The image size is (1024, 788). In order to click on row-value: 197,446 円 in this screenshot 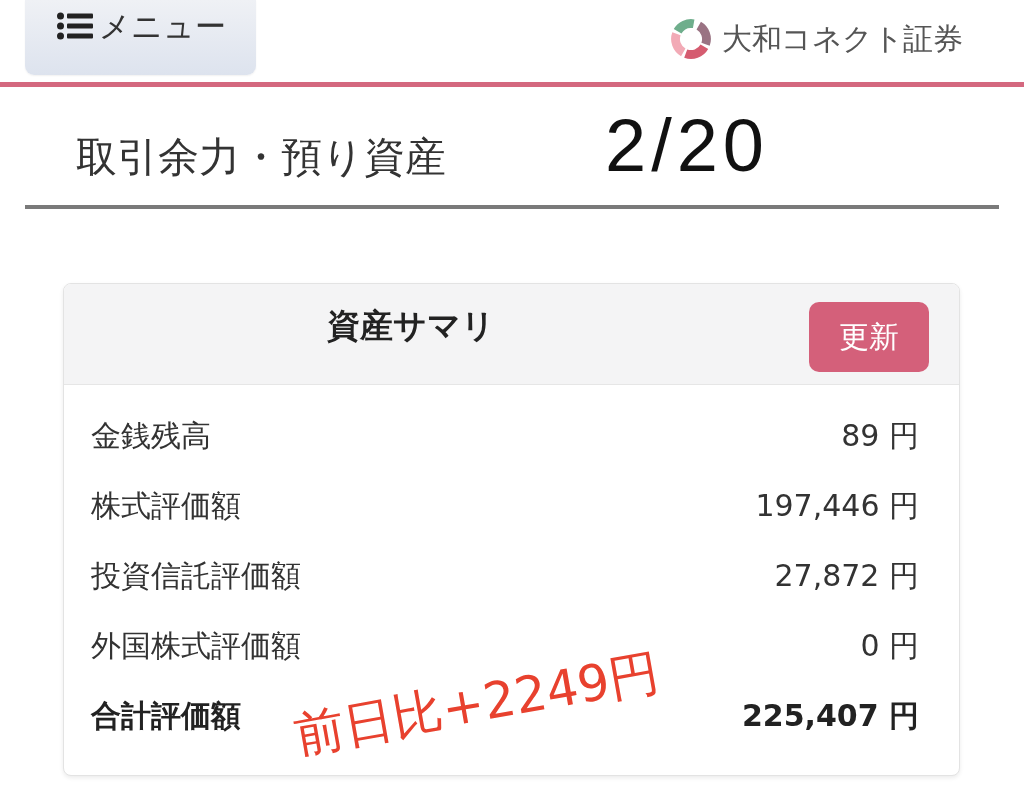, I will do `click(837, 506)`.